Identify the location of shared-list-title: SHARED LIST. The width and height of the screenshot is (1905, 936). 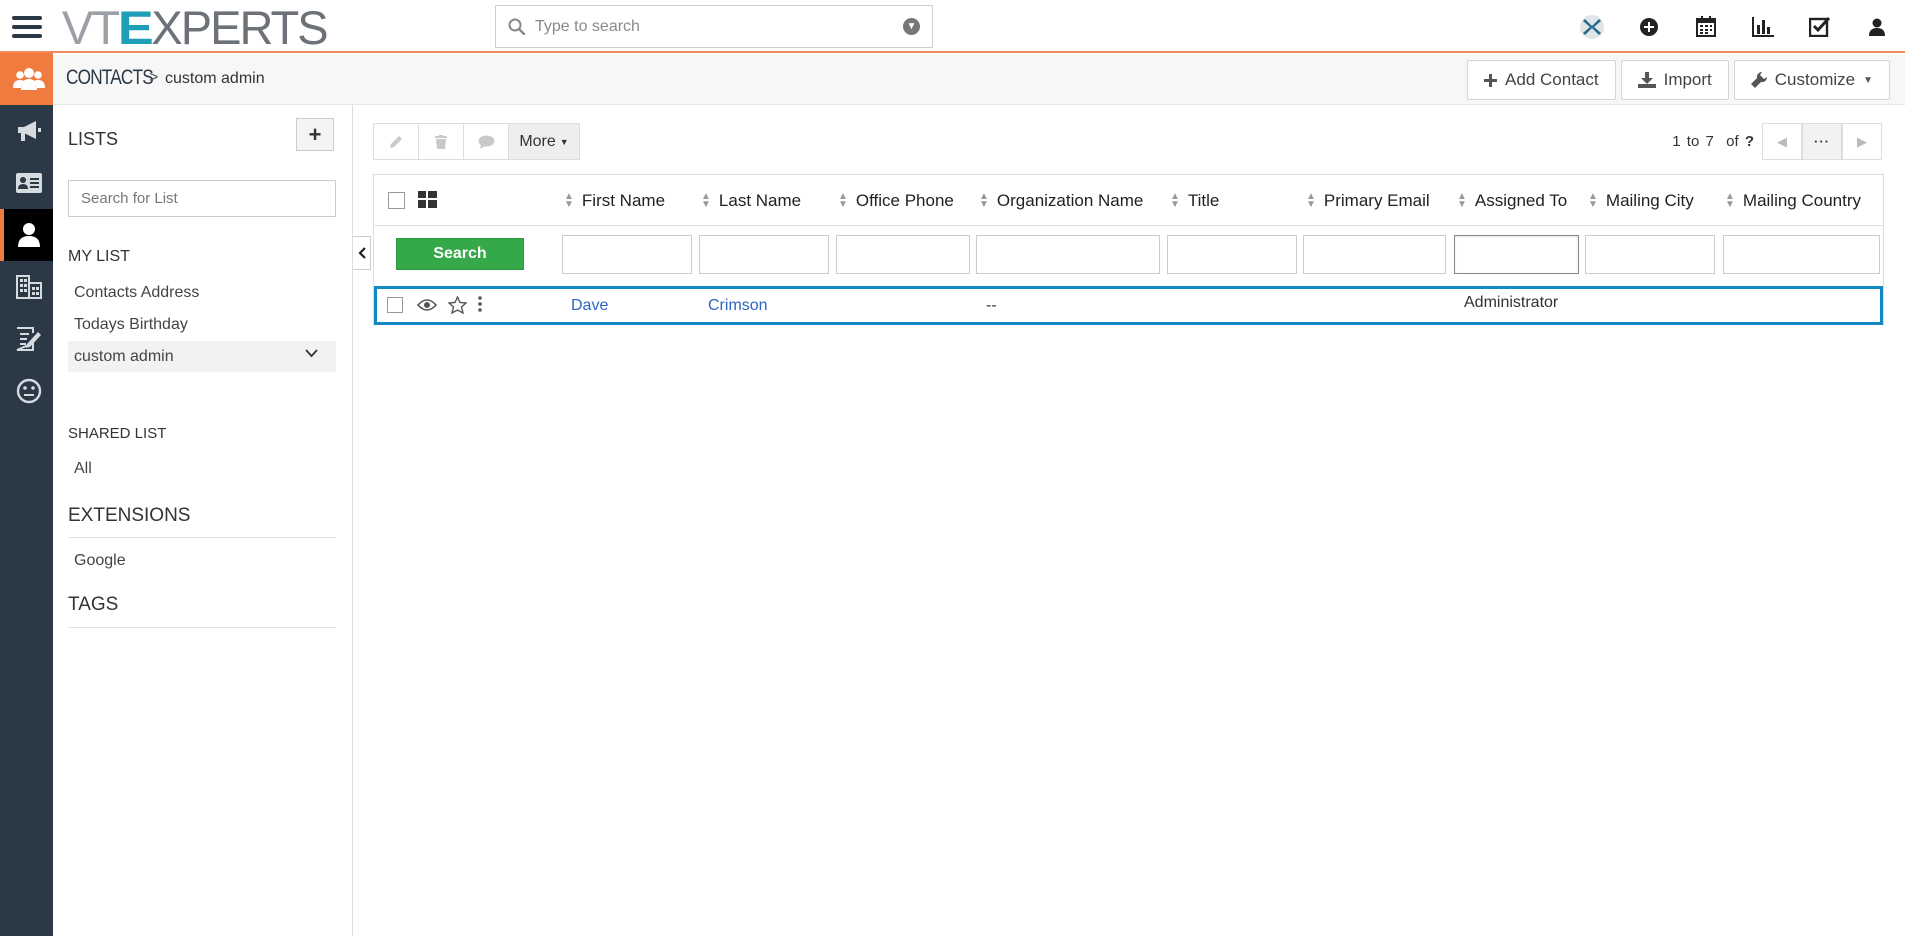
(117, 433).